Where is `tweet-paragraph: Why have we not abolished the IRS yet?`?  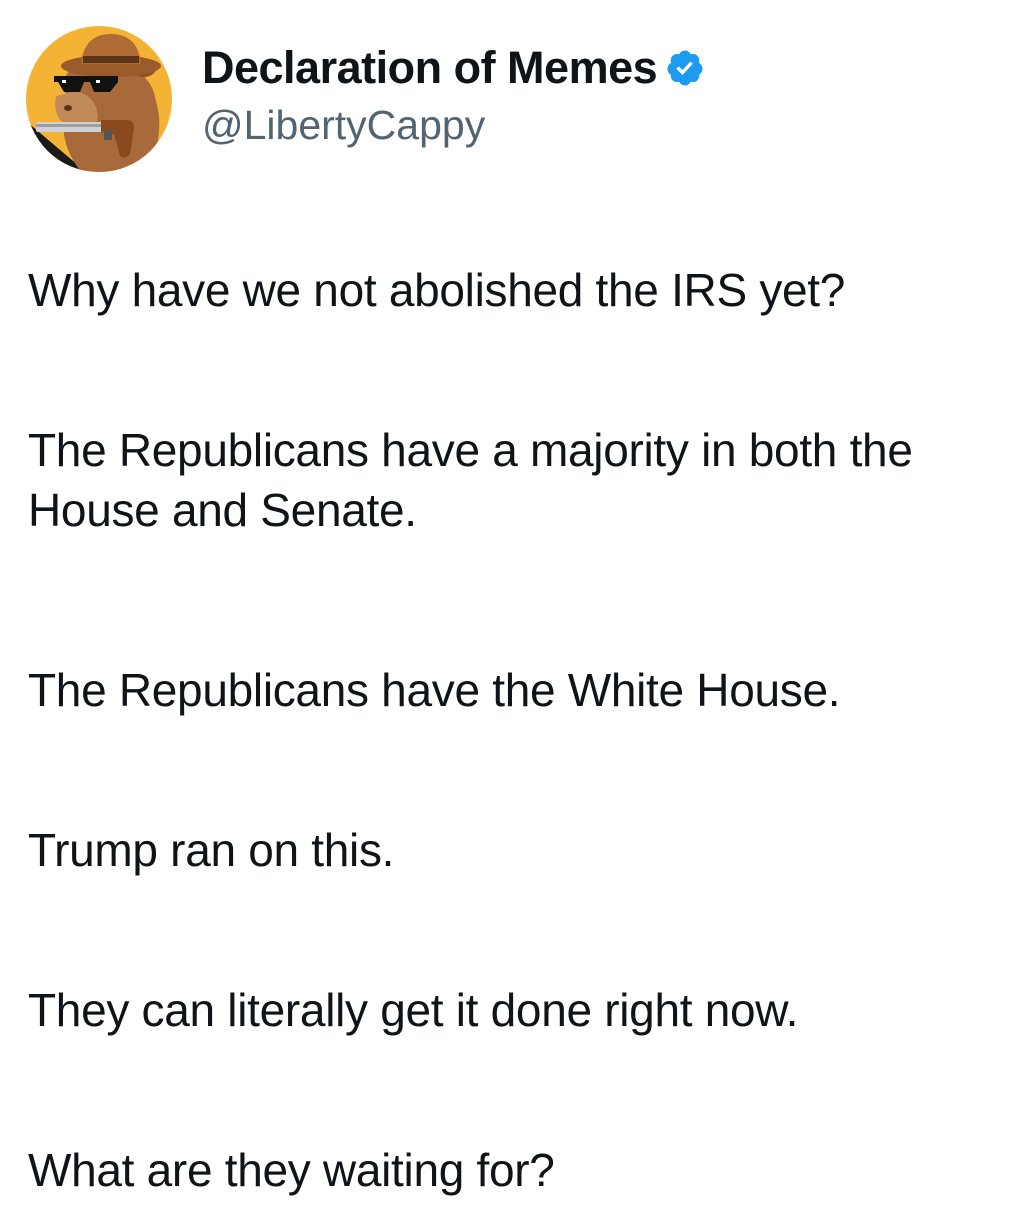 tweet-paragraph: Why have we not abolished the IRS yet? is located at coordinates (437, 290).